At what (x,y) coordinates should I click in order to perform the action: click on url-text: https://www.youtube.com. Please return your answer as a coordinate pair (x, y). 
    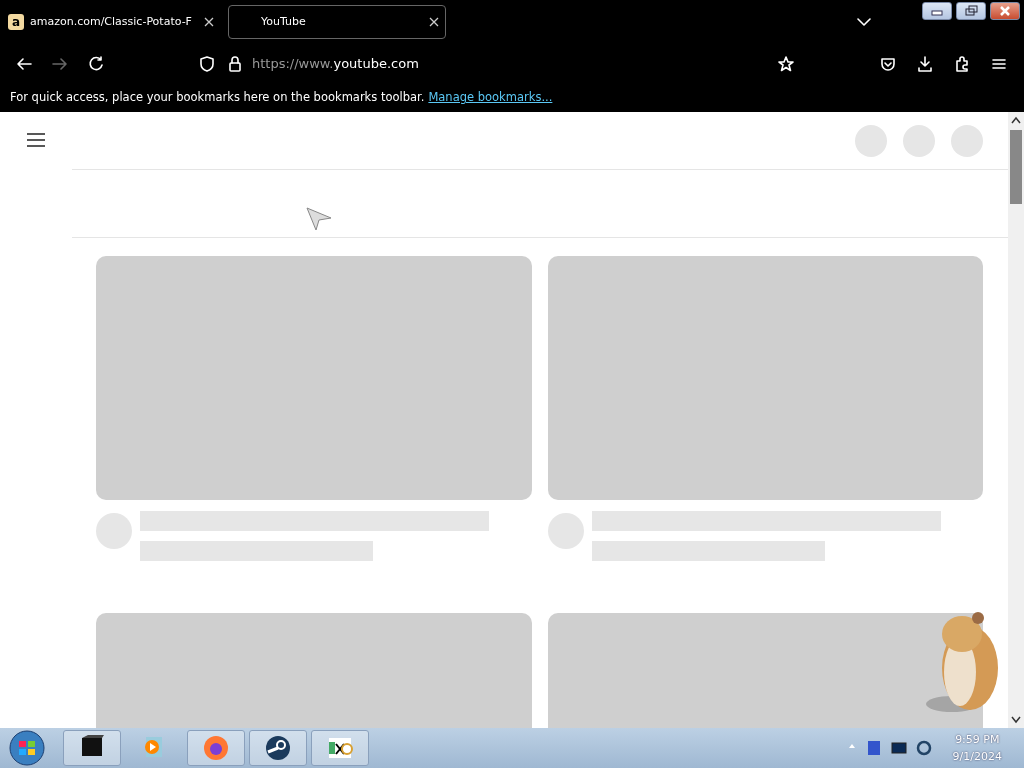
    Looking at the image, I should click on (335, 64).